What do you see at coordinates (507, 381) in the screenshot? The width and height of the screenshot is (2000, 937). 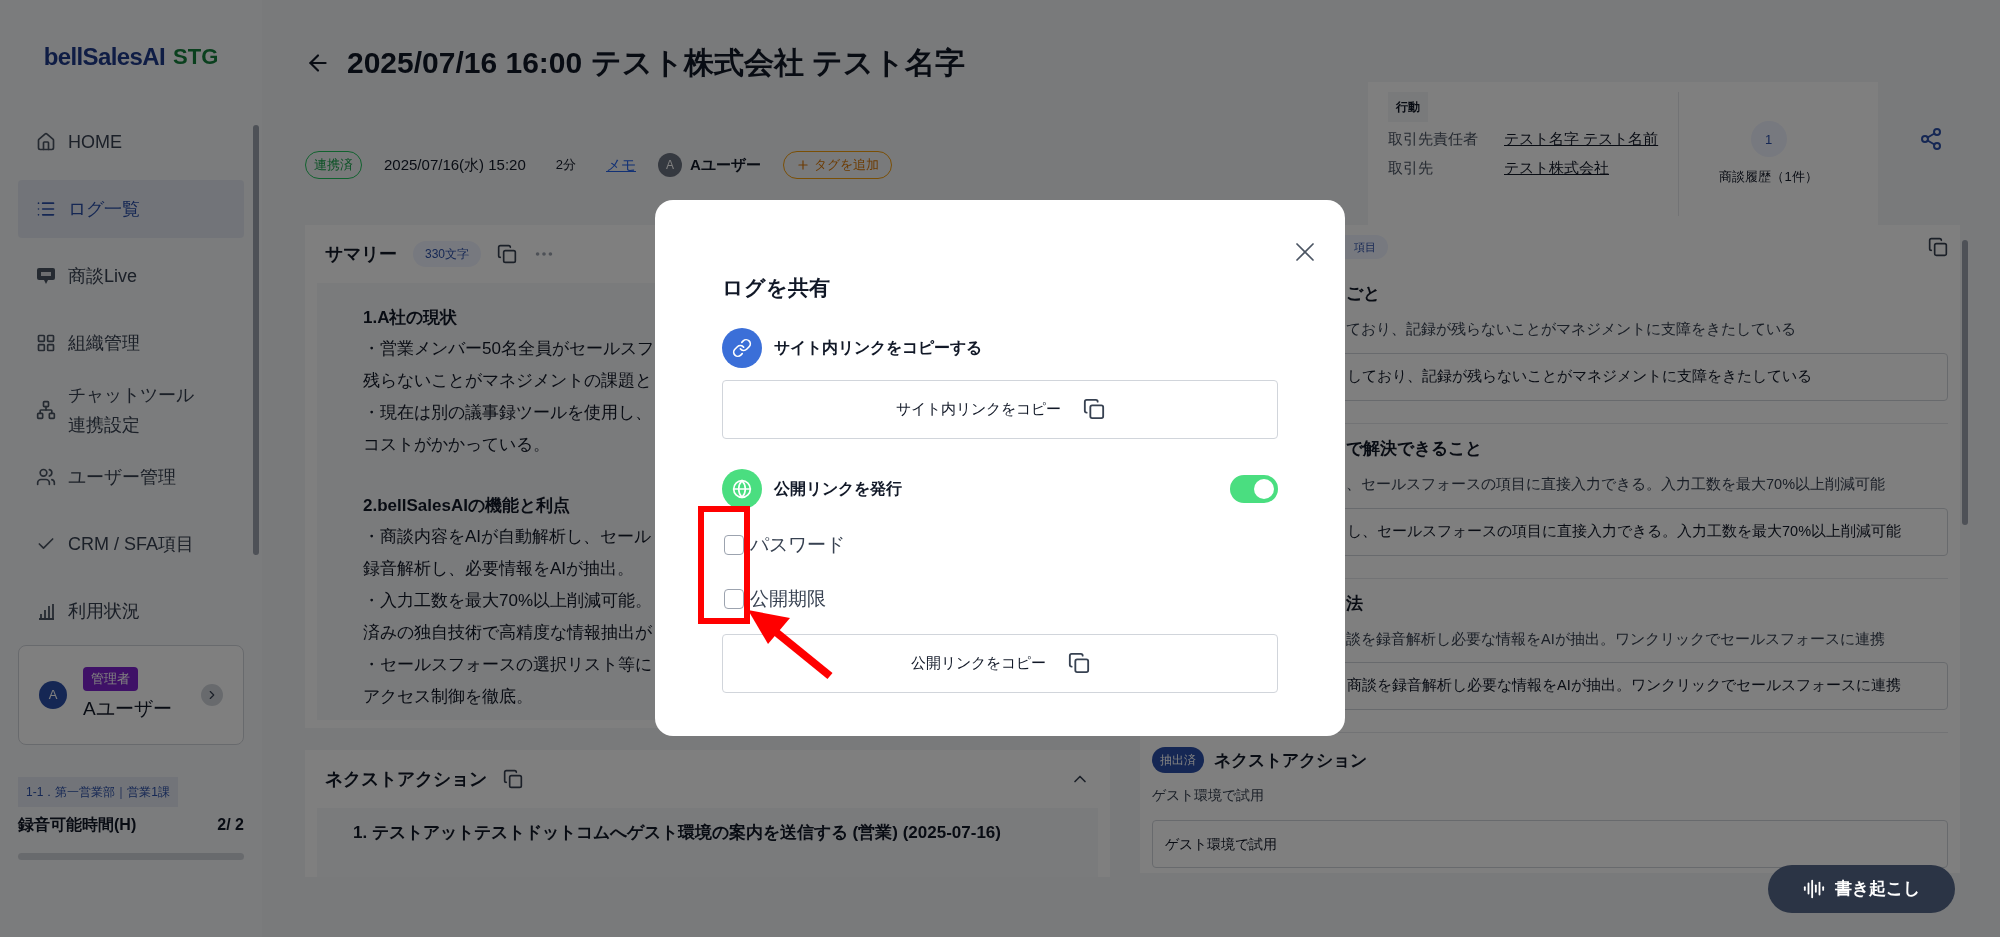 I see `summary-text: 残らないことがマネジメントの課題と` at bounding box center [507, 381].